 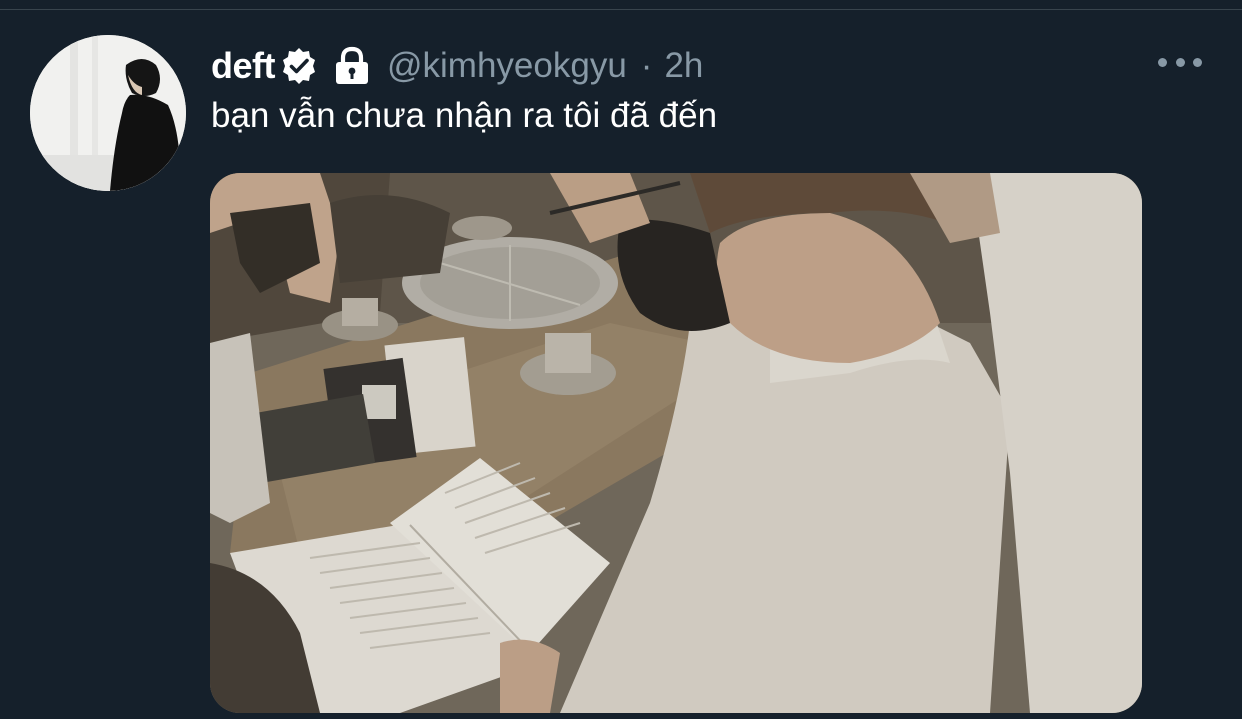 I want to click on more-horizontal-icon, so click(x=1180, y=62).